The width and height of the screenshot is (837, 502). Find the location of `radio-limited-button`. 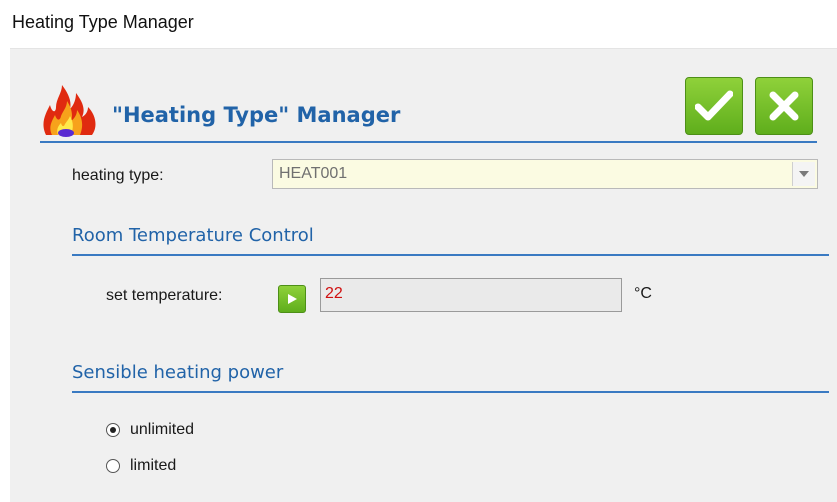

radio-limited-button is located at coordinates (113, 466).